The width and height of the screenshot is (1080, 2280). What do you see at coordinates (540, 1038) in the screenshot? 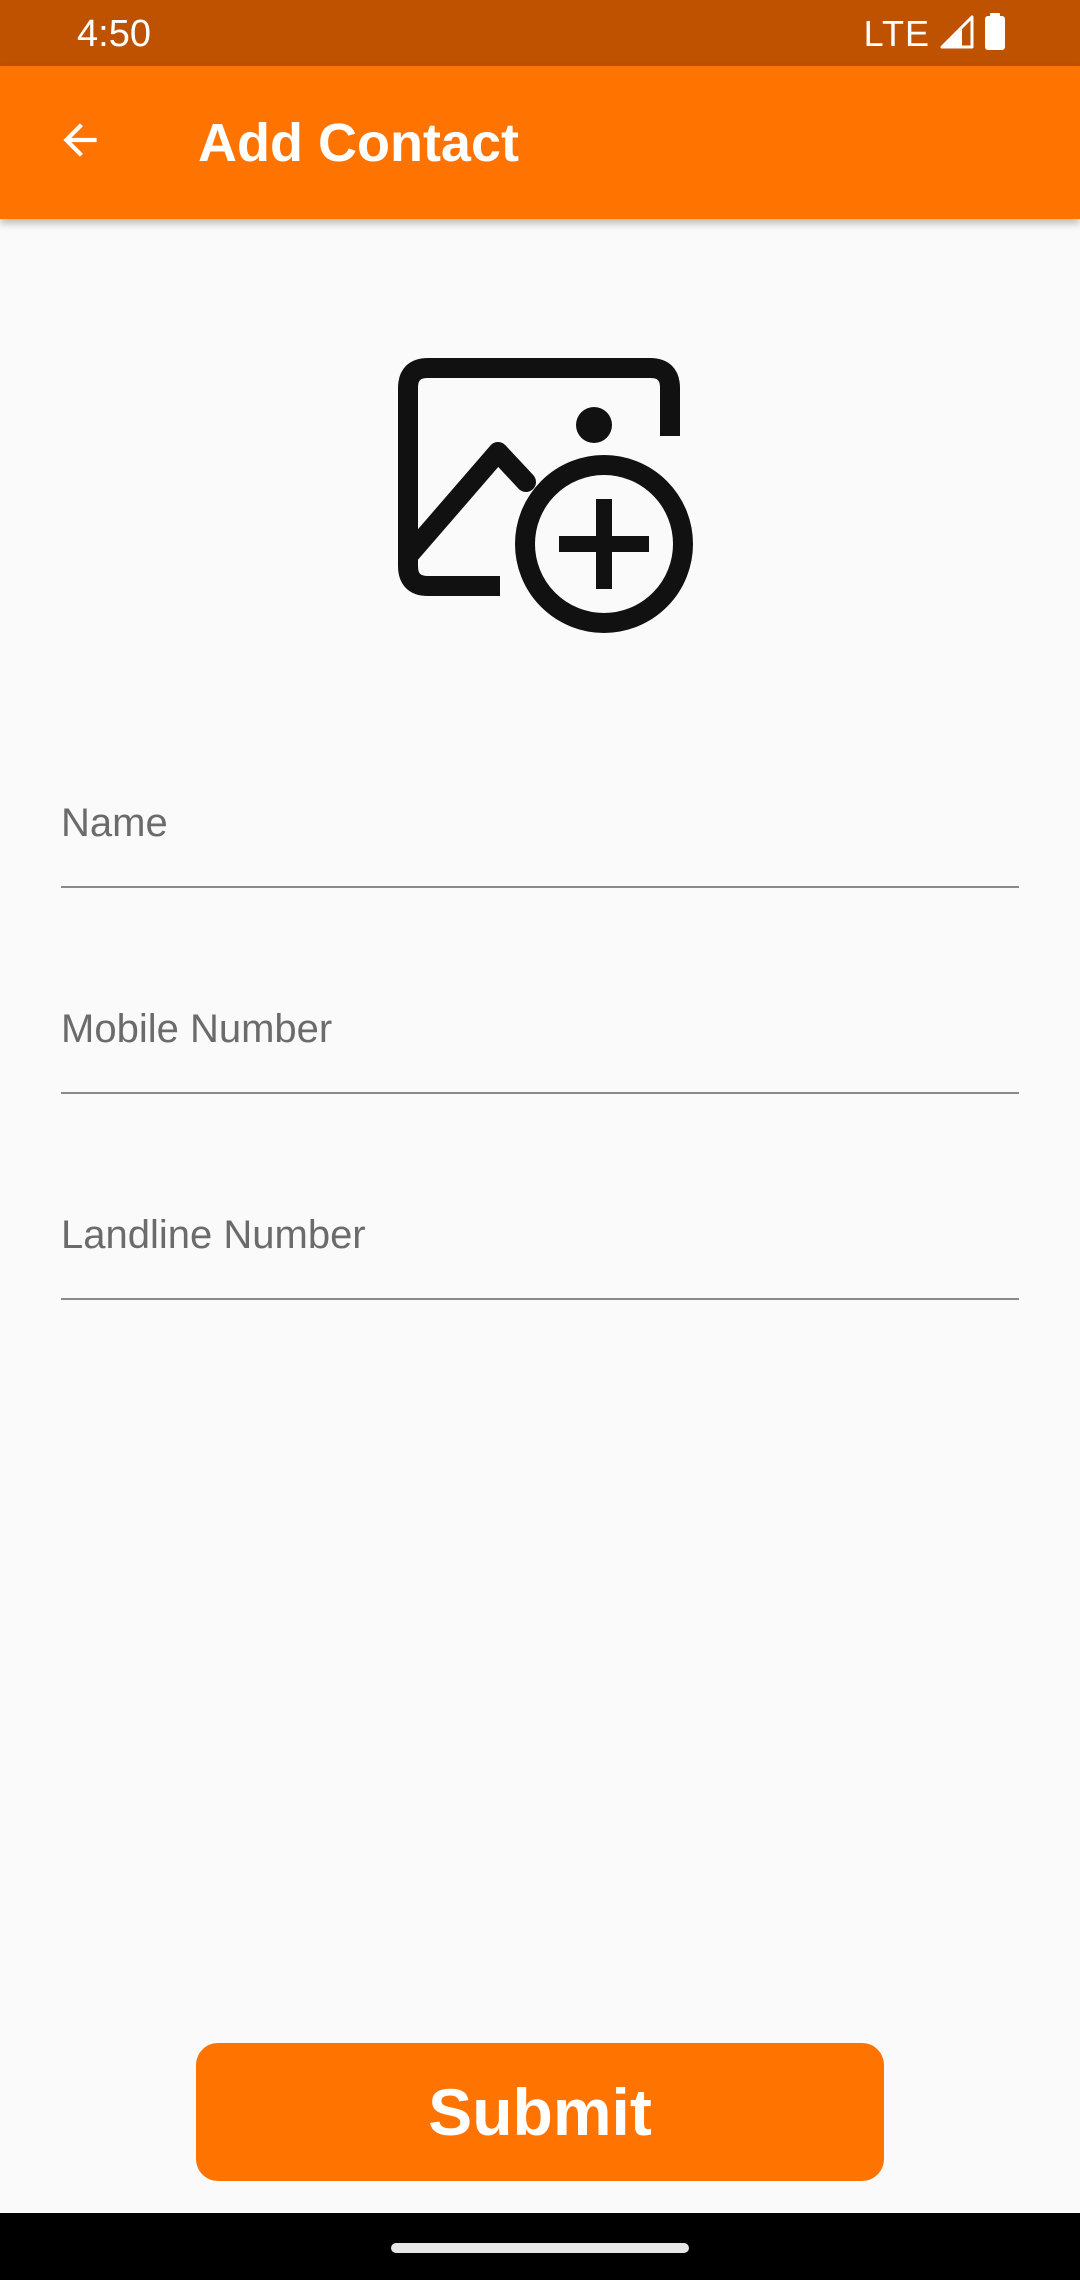
I see `mobile-number-field: Mobile Number` at bounding box center [540, 1038].